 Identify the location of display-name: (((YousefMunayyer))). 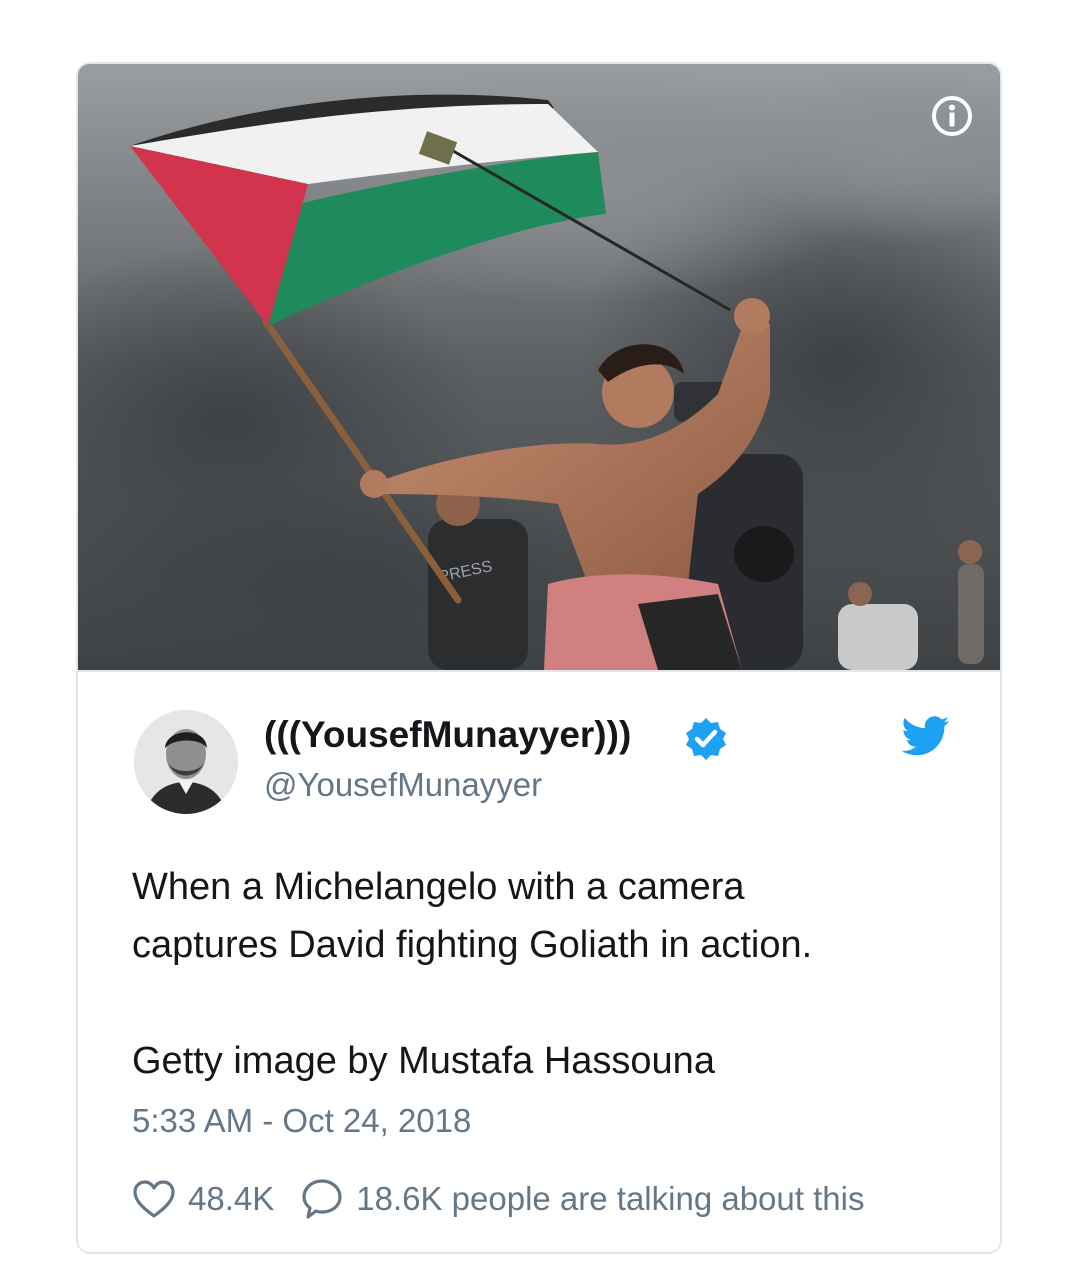
(447, 735).